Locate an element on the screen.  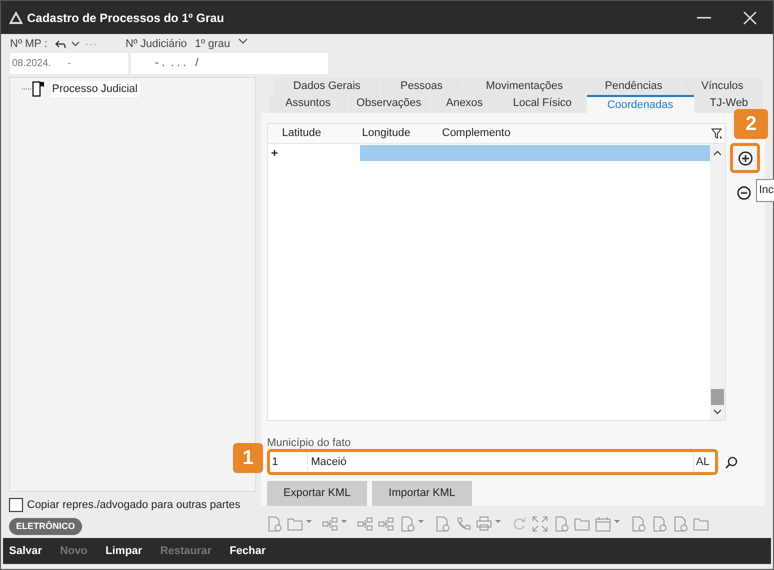
column-header: Complemento is located at coordinates (488, 133).